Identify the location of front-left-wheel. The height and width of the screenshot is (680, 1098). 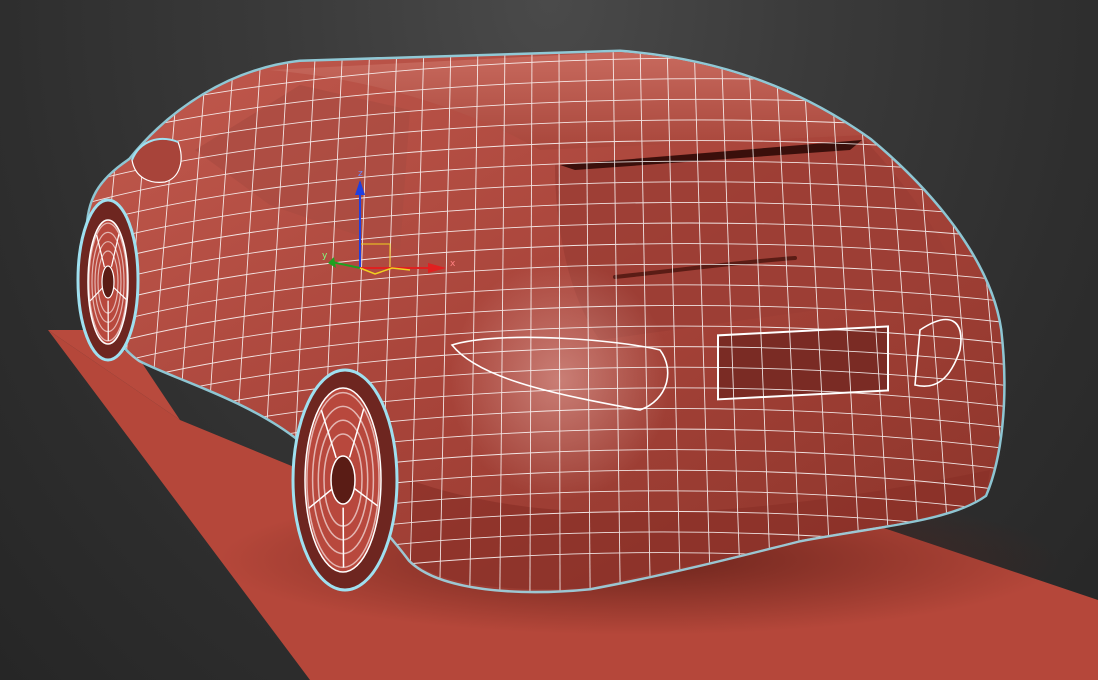
(108, 280).